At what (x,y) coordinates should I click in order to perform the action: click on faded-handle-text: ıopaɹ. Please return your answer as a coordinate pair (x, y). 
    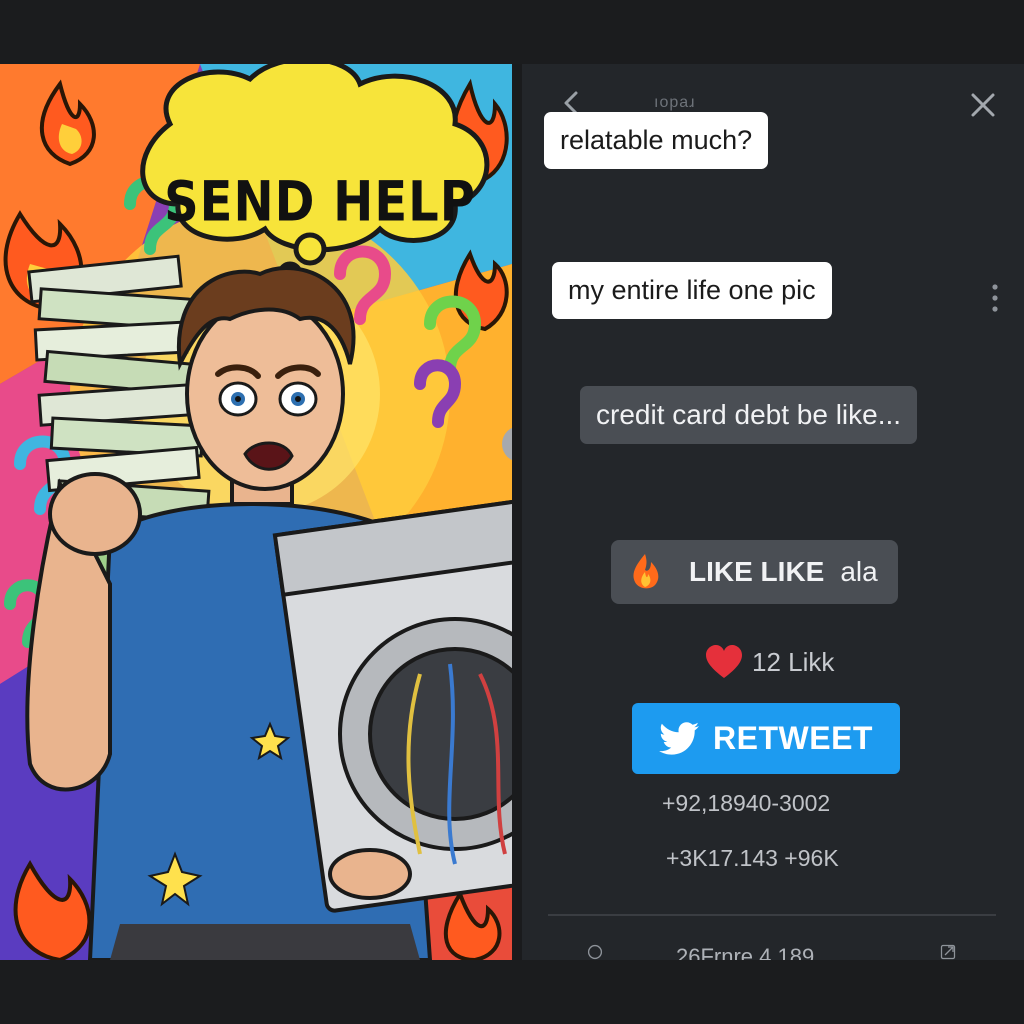
    Looking at the image, I should click on (675, 102).